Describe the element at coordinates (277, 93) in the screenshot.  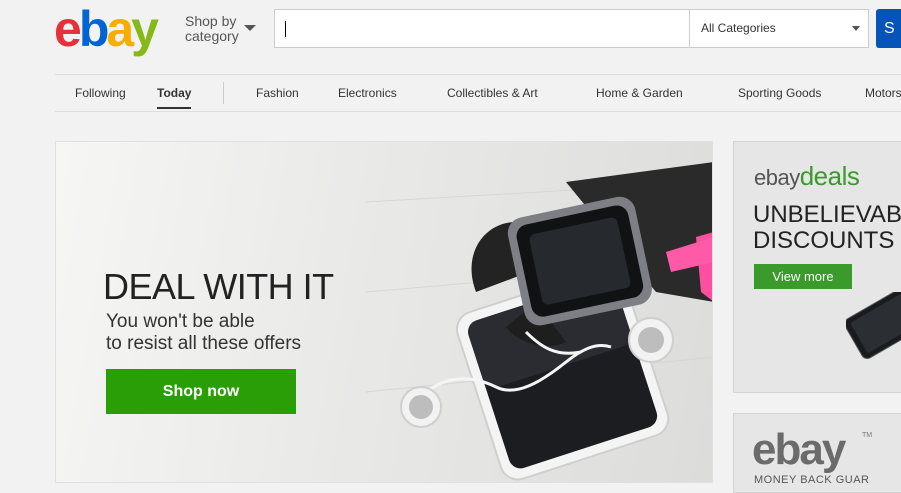
I see `nav-item-fashion: Fashion` at that location.